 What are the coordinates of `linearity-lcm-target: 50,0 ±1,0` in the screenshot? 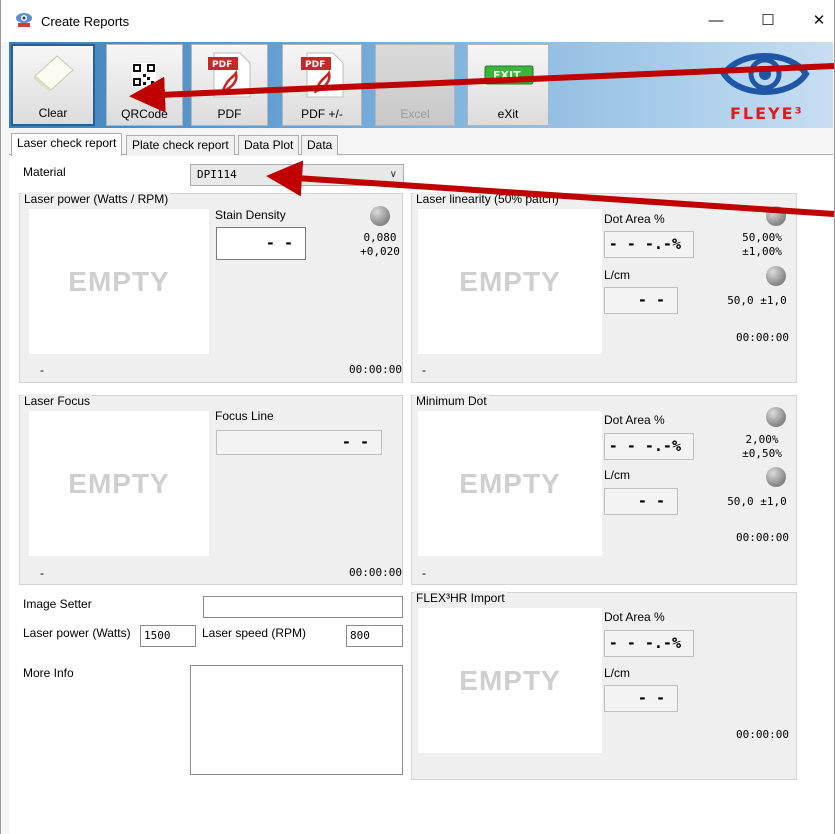 It's located at (757, 300).